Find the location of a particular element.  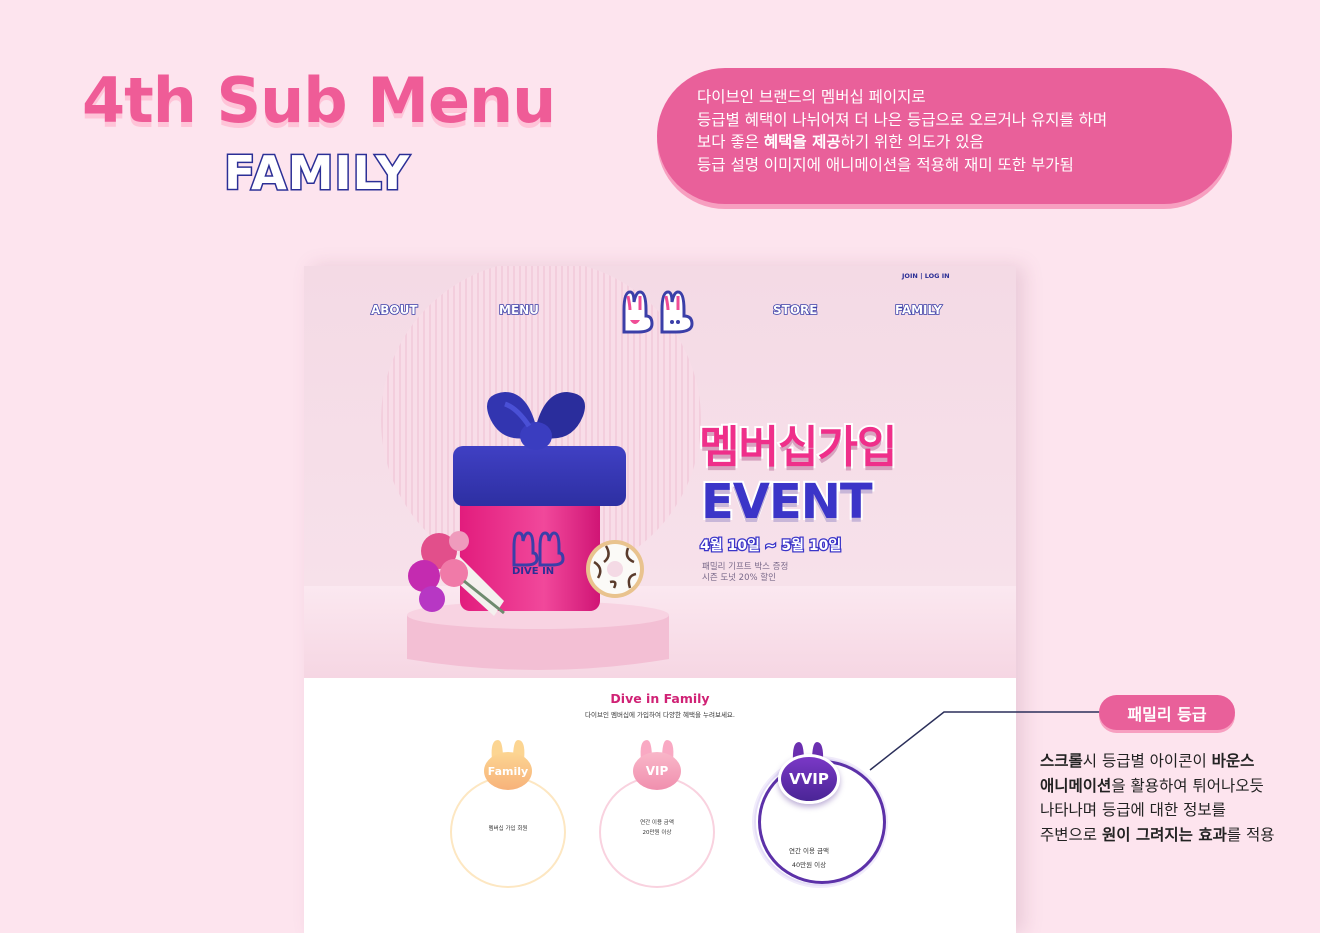

description-text: 보다 좋은 is located at coordinates (730, 142).